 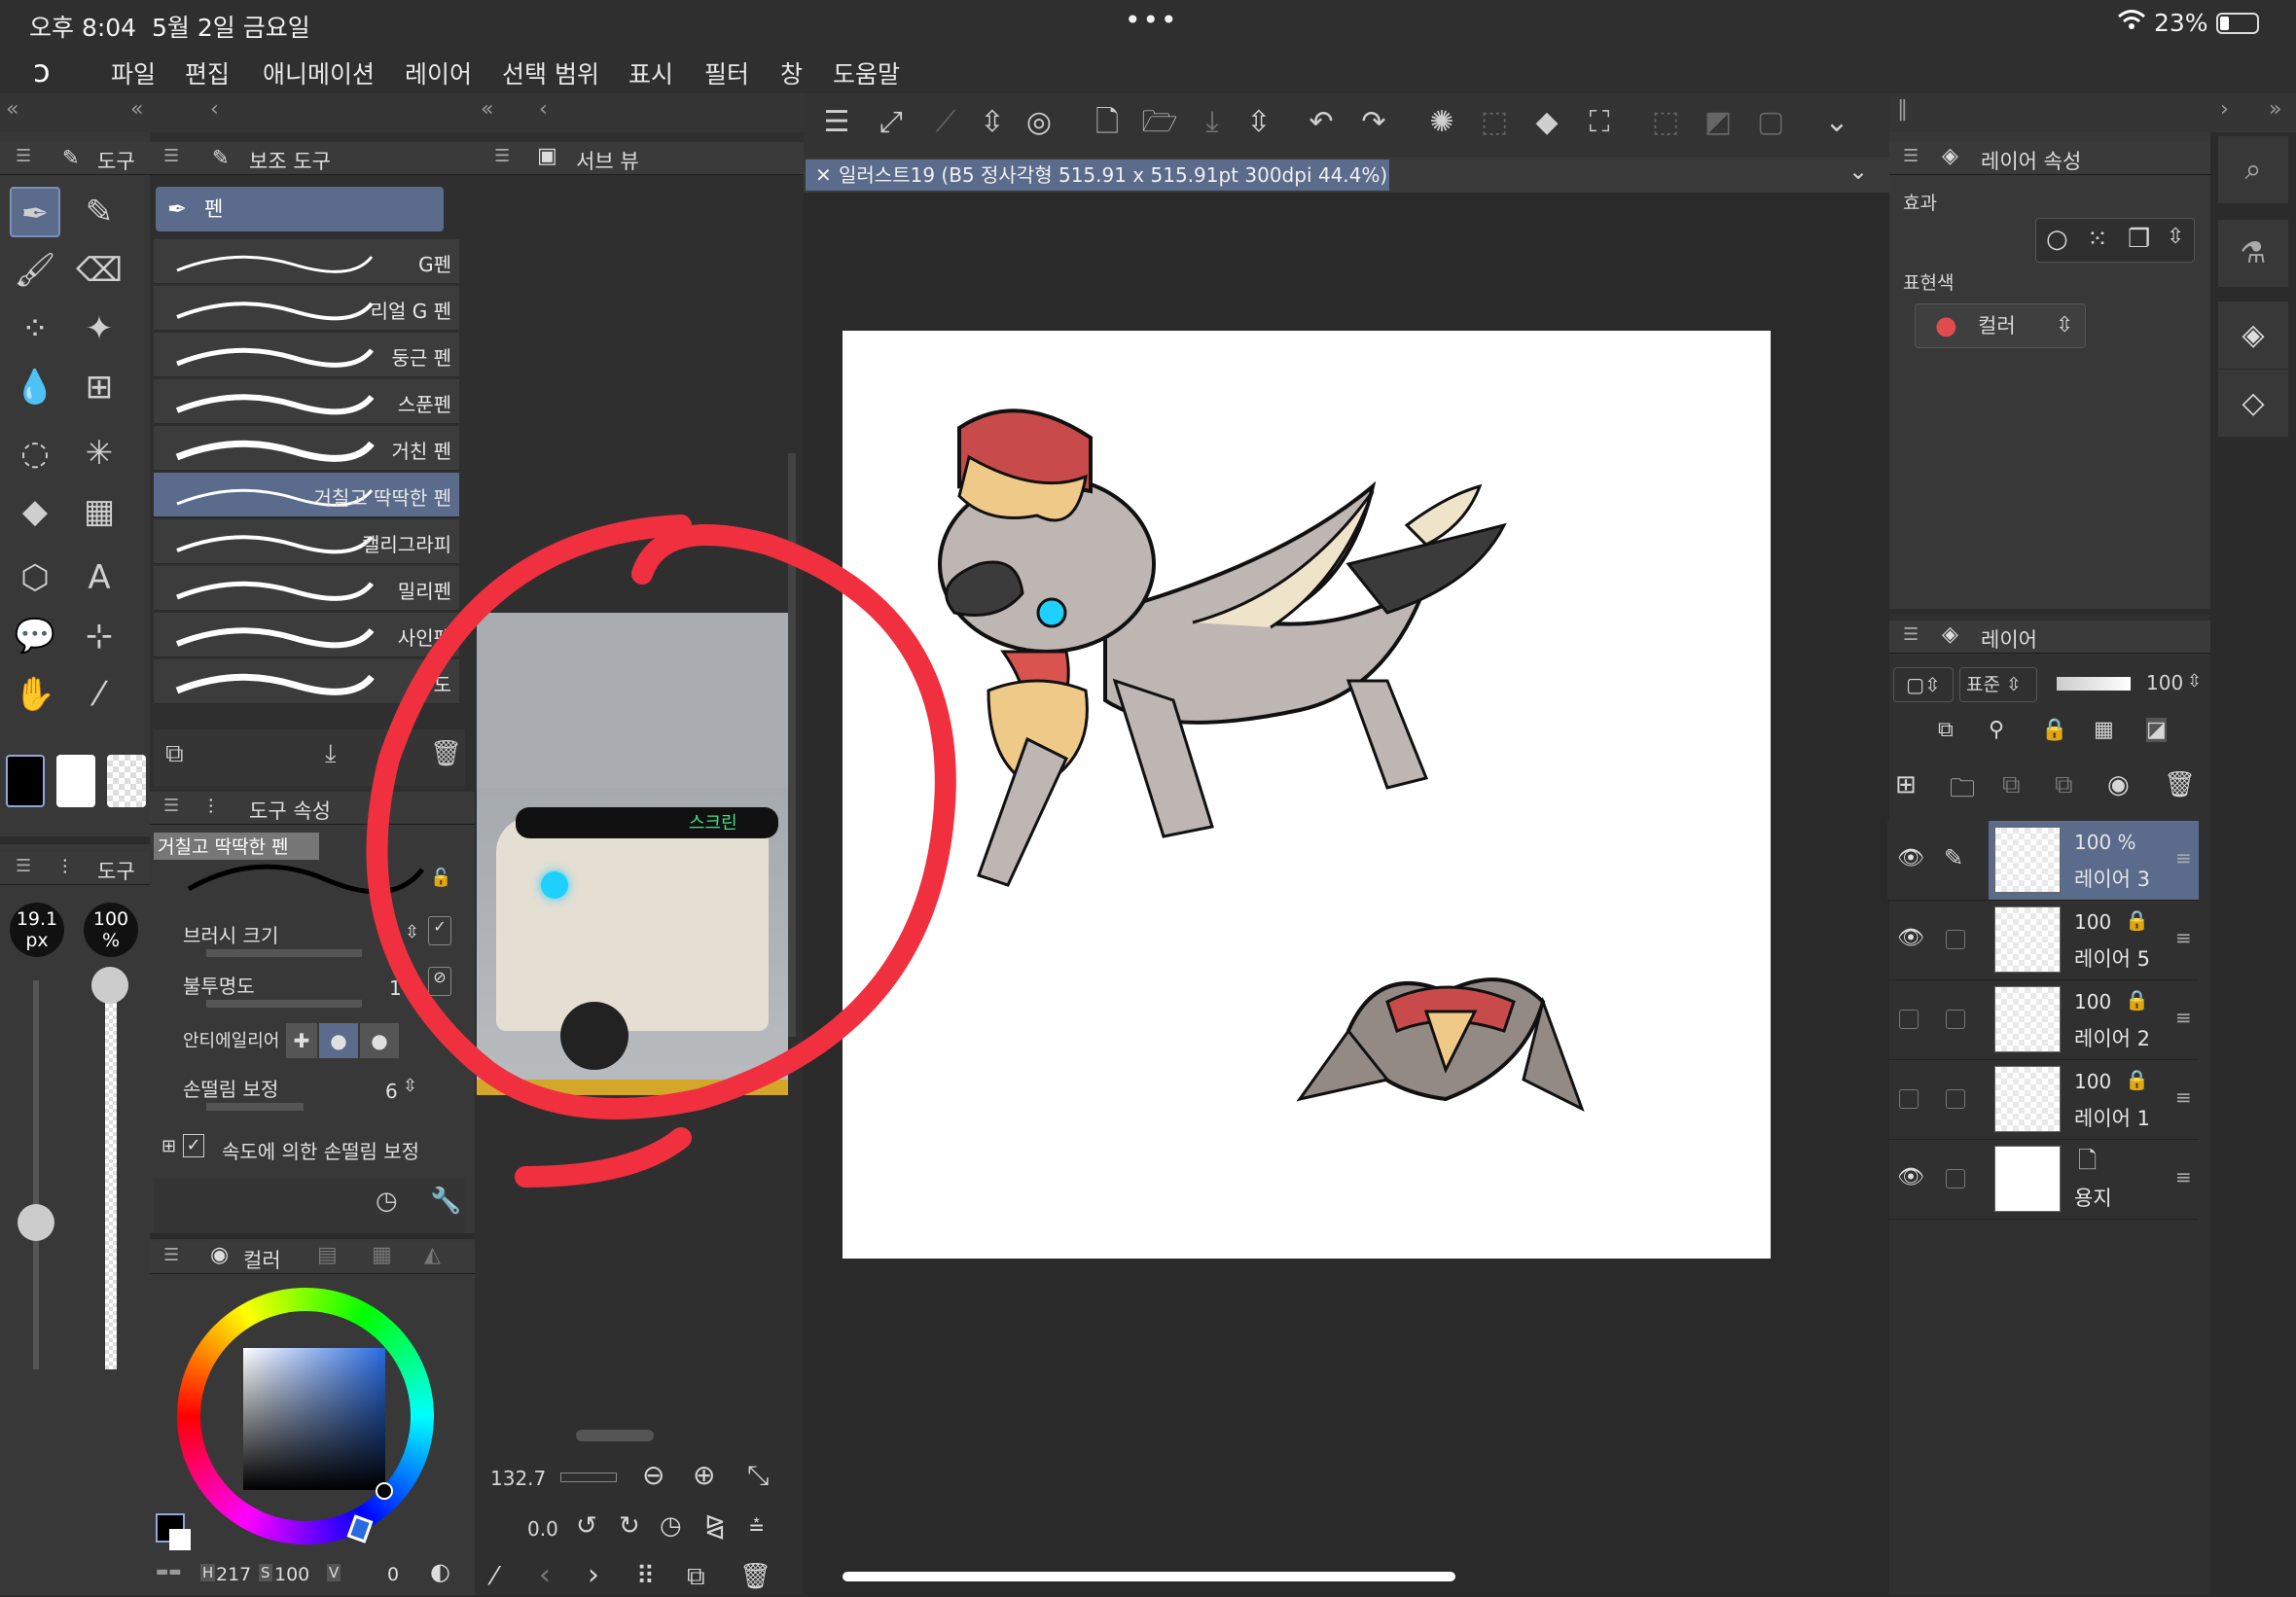 What do you see at coordinates (127, 781) in the screenshot?
I see `transparent-color-swatch` at bounding box center [127, 781].